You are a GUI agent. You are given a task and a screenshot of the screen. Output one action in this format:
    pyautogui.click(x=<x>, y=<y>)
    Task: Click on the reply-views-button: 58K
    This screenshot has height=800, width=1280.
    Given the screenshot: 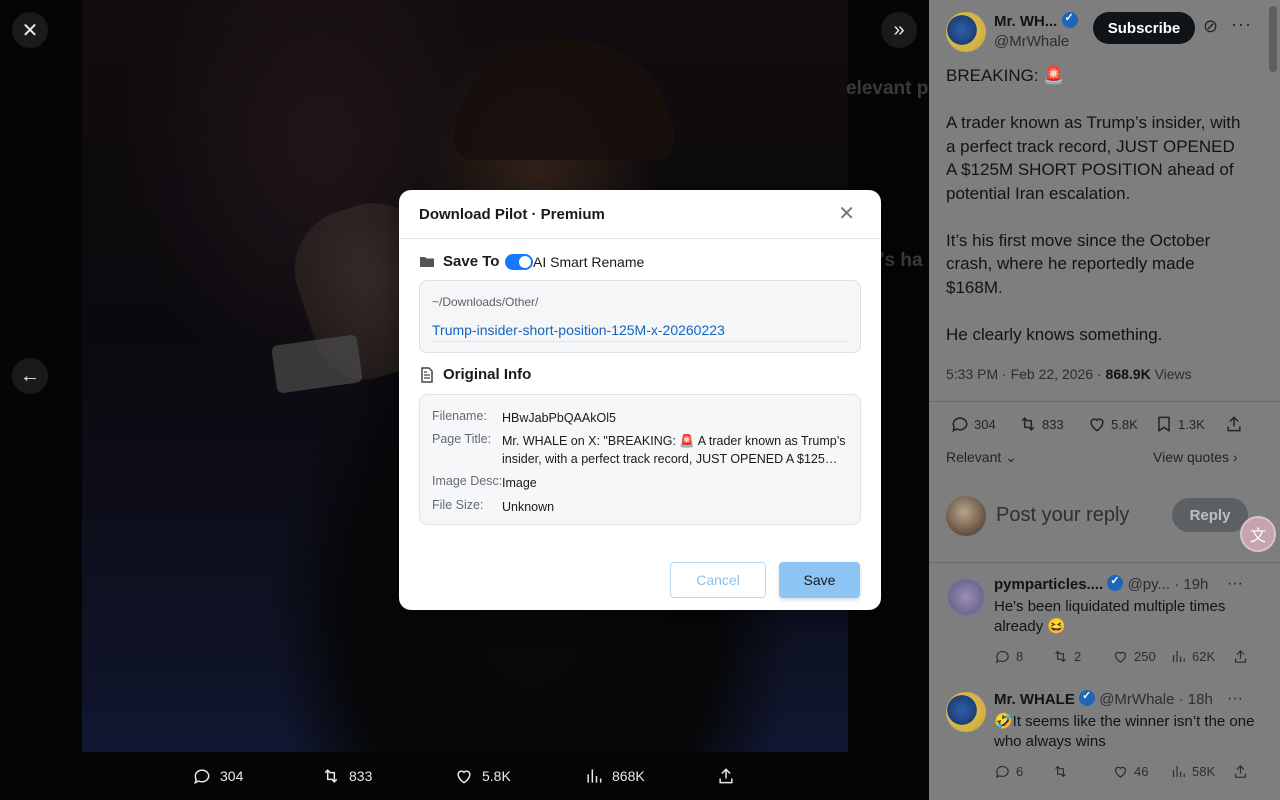 What is the action you would take?
    pyautogui.click(x=1192, y=771)
    